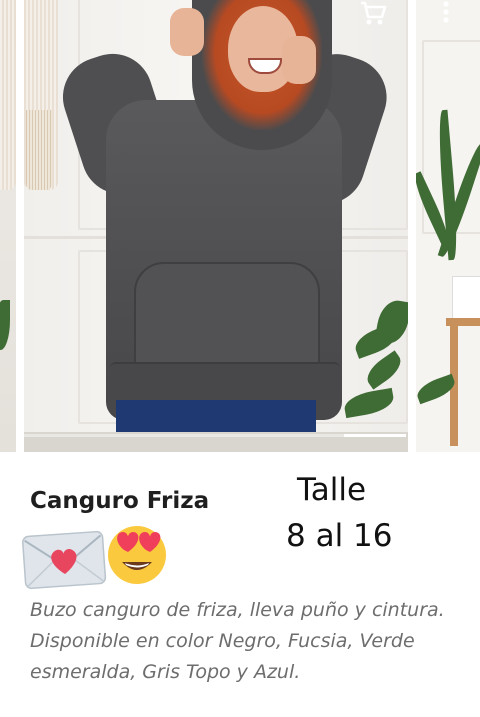 This screenshot has width=480, height=717. Describe the element at coordinates (463, 322) in the screenshot. I see `plant-stand-top` at that location.